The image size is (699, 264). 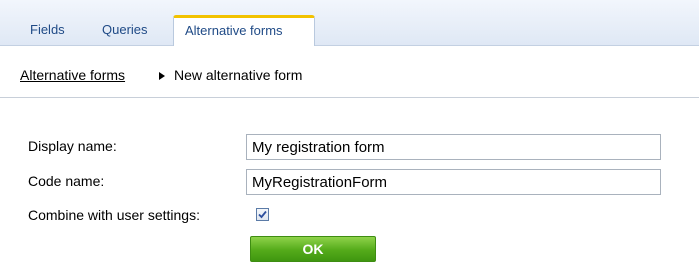 I want to click on breadcrumb-current: New alternative form, so click(x=238, y=75).